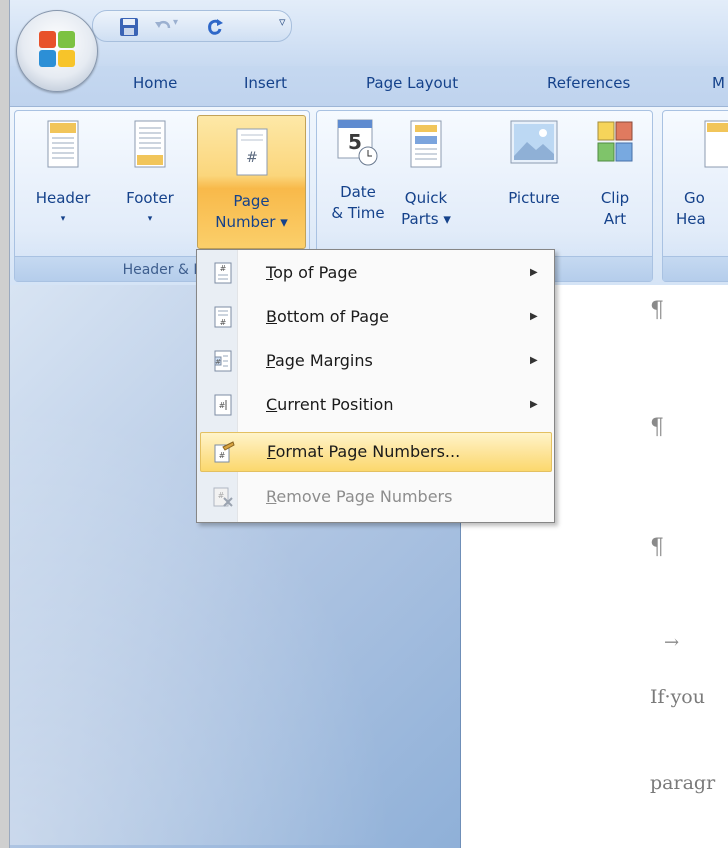 The image size is (728, 848). I want to click on customize-qat-icon: ▿, so click(282, 22).